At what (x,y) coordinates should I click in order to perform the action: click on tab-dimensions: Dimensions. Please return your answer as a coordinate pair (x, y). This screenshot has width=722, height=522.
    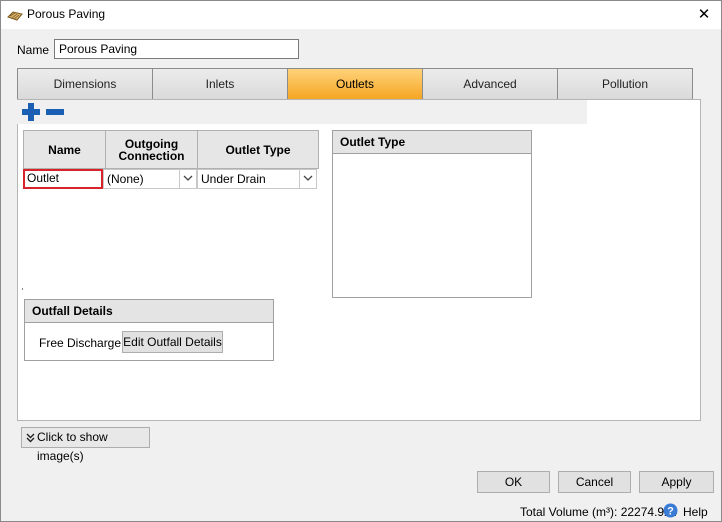
    Looking at the image, I should click on (84, 84).